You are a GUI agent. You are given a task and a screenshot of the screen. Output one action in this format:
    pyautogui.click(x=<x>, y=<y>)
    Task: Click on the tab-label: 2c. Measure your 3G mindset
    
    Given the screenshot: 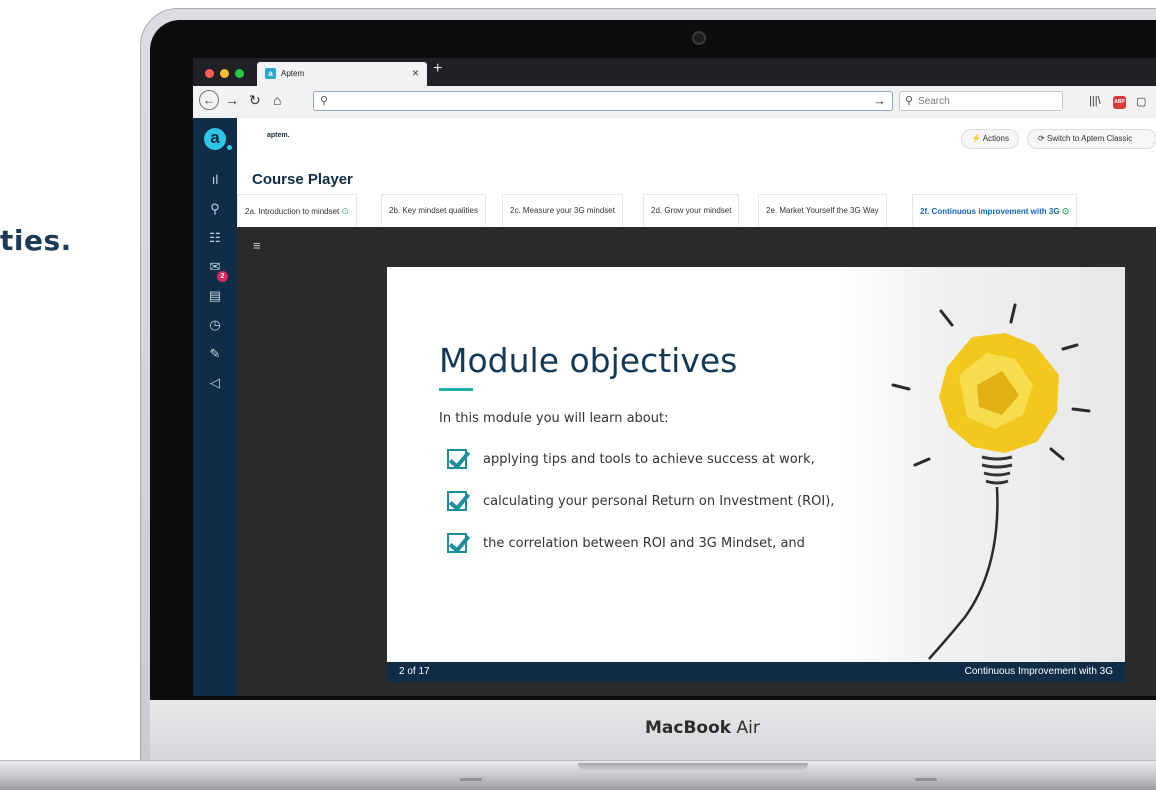 What is the action you would take?
    pyautogui.click(x=562, y=210)
    